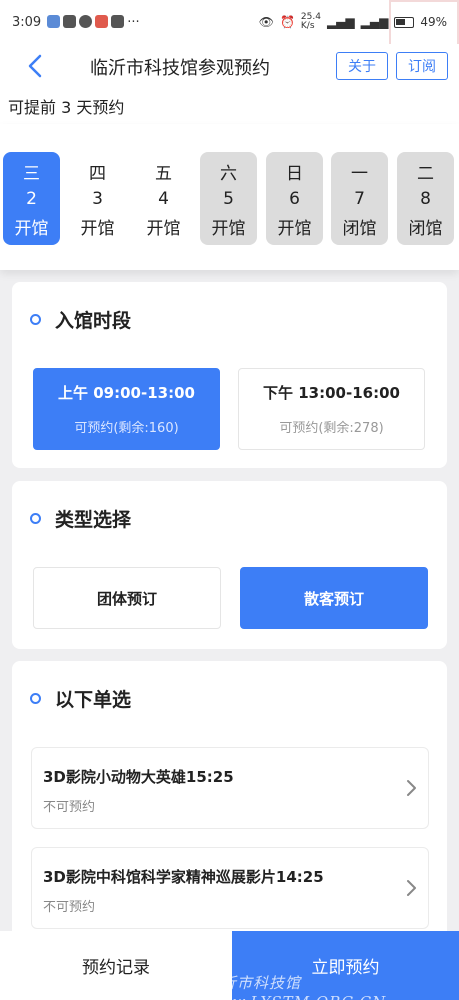 The height and width of the screenshot is (1000, 459). I want to click on individual-booking-button: 散客预订, so click(334, 598).